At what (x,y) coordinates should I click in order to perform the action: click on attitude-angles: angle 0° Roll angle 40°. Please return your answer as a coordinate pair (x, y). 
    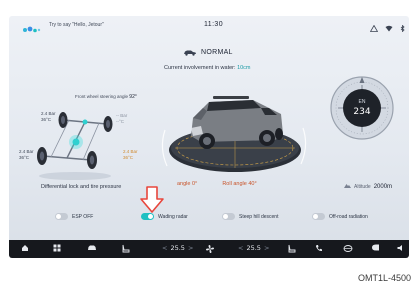
    Looking at the image, I should click on (217, 184).